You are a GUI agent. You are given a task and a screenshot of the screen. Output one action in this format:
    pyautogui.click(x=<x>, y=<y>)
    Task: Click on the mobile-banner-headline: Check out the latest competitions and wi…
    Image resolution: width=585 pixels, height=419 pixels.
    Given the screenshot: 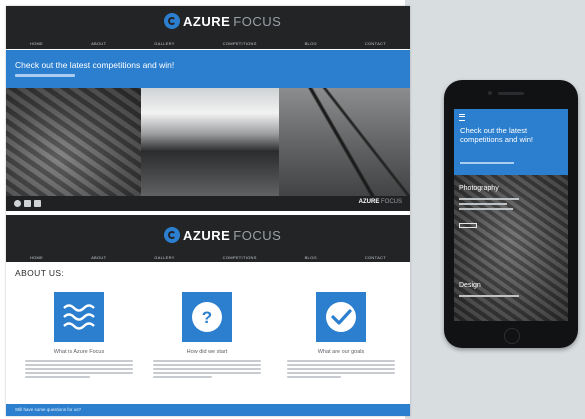 What is the action you would take?
    pyautogui.click(x=497, y=135)
    